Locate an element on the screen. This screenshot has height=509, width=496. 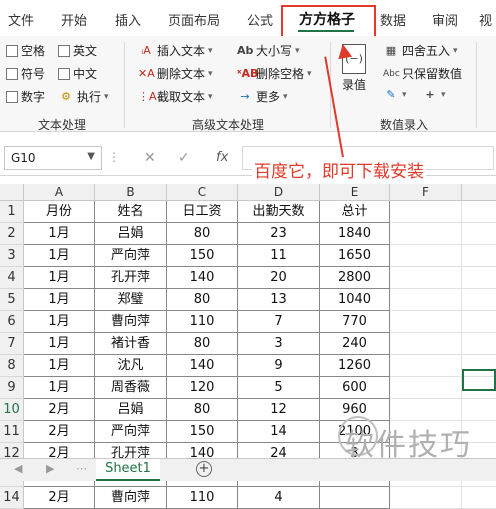
cell-d5: 13 is located at coordinates (279, 300).